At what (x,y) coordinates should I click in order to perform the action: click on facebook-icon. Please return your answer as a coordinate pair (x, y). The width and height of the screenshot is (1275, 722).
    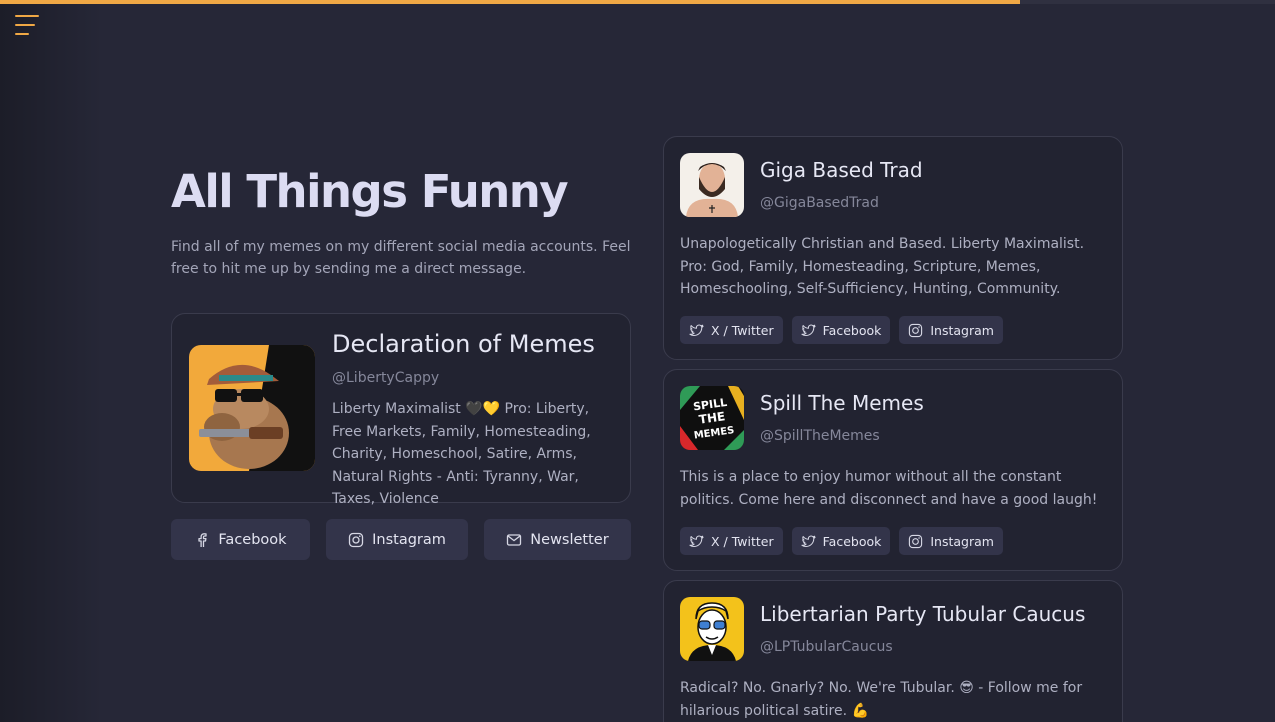
    Looking at the image, I should click on (203, 539).